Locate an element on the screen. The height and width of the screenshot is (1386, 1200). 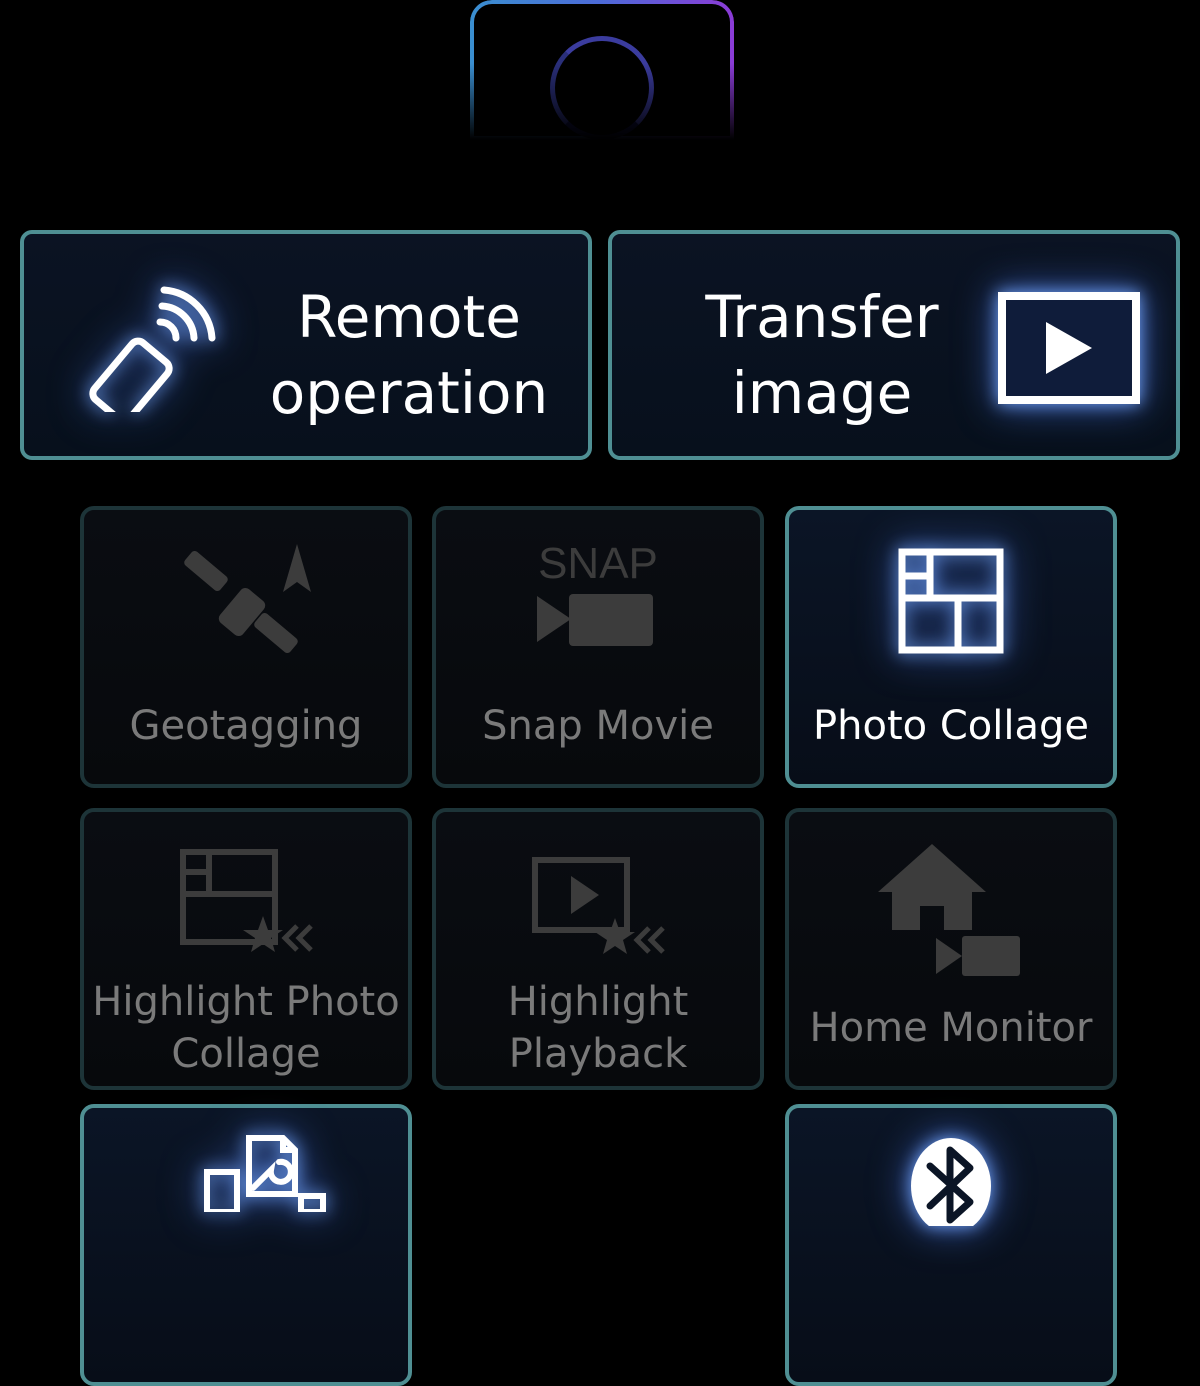
collage-icon is located at coordinates (951, 601).